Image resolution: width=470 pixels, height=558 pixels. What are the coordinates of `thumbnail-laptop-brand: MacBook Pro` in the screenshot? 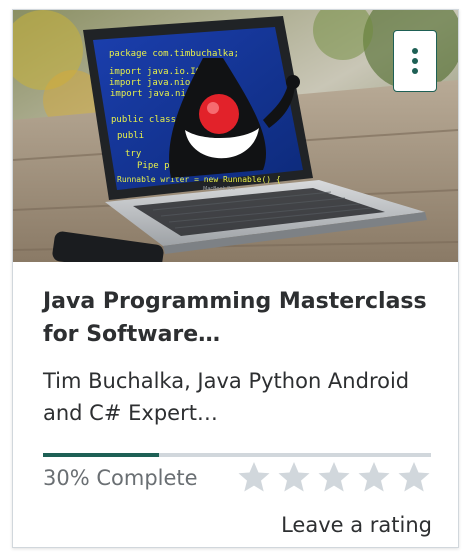 It's located at (219, 189).